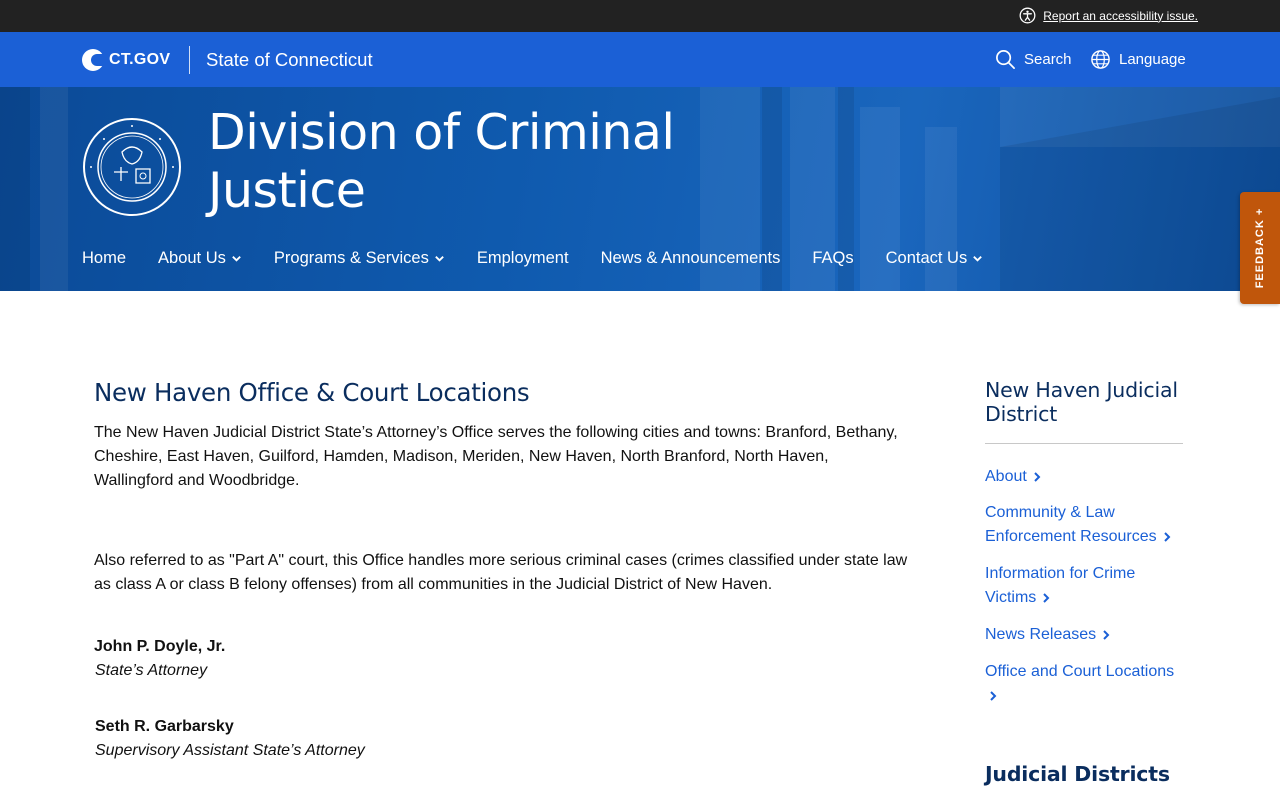  Describe the element at coordinates (160, 646) in the screenshot. I see `person-name: John P. Doyle, Jr.` at that location.